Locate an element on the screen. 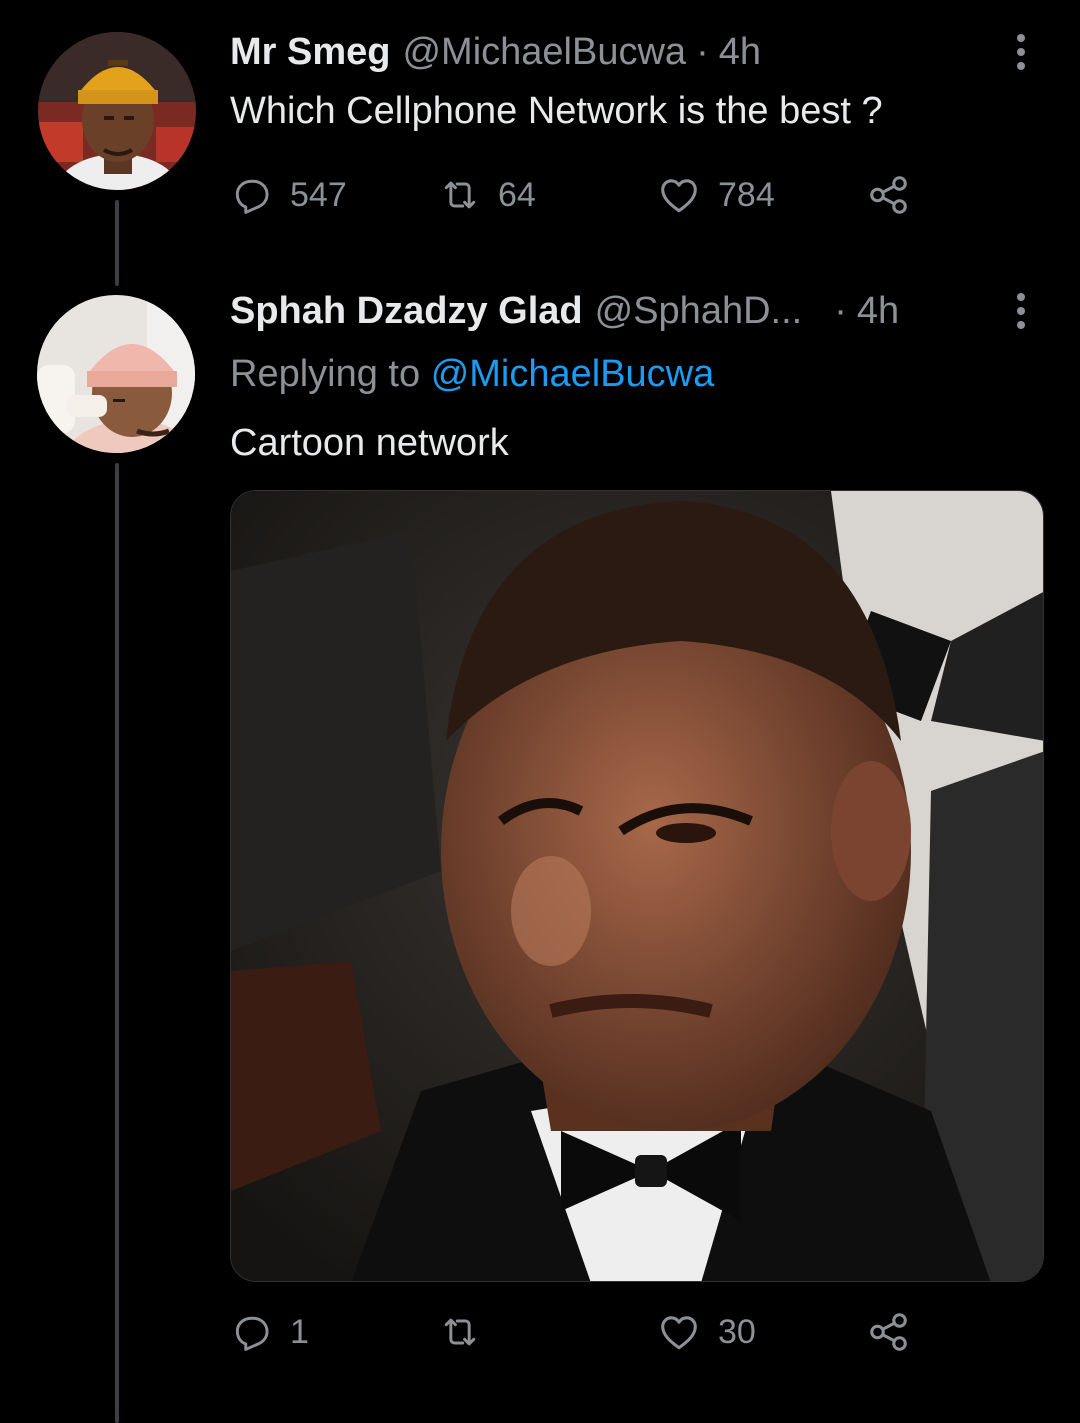 The height and width of the screenshot is (1423, 1080). replying-prefix: Replying to is located at coordinates (325, 374).